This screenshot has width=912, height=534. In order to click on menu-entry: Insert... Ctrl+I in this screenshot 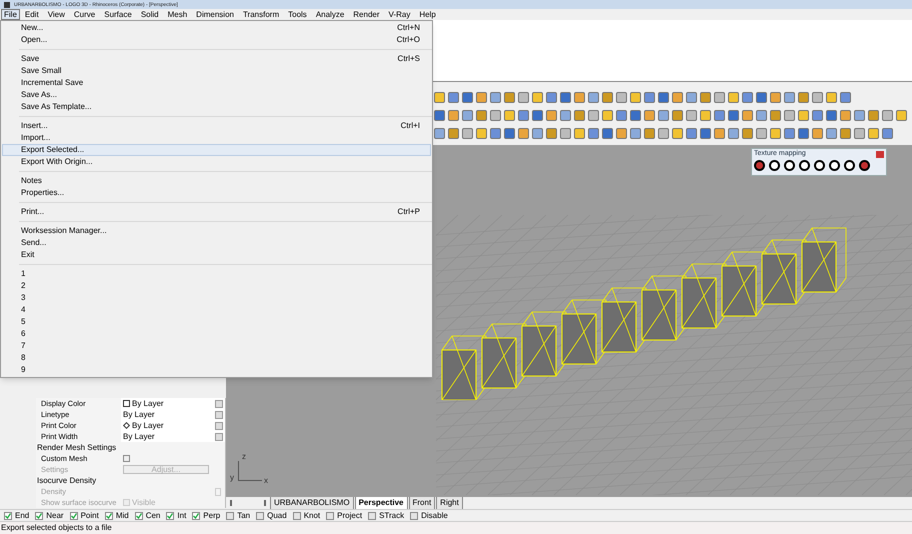, I will do `click(216, 126)`.